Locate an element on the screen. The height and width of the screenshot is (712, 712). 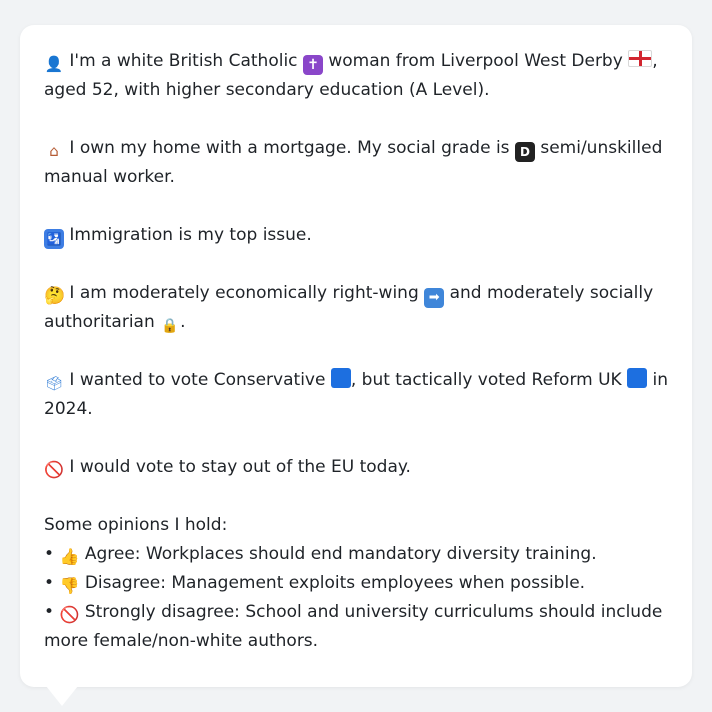
vote-text-1: I wanted to vote Conservative is located at coordinates (197, 380).